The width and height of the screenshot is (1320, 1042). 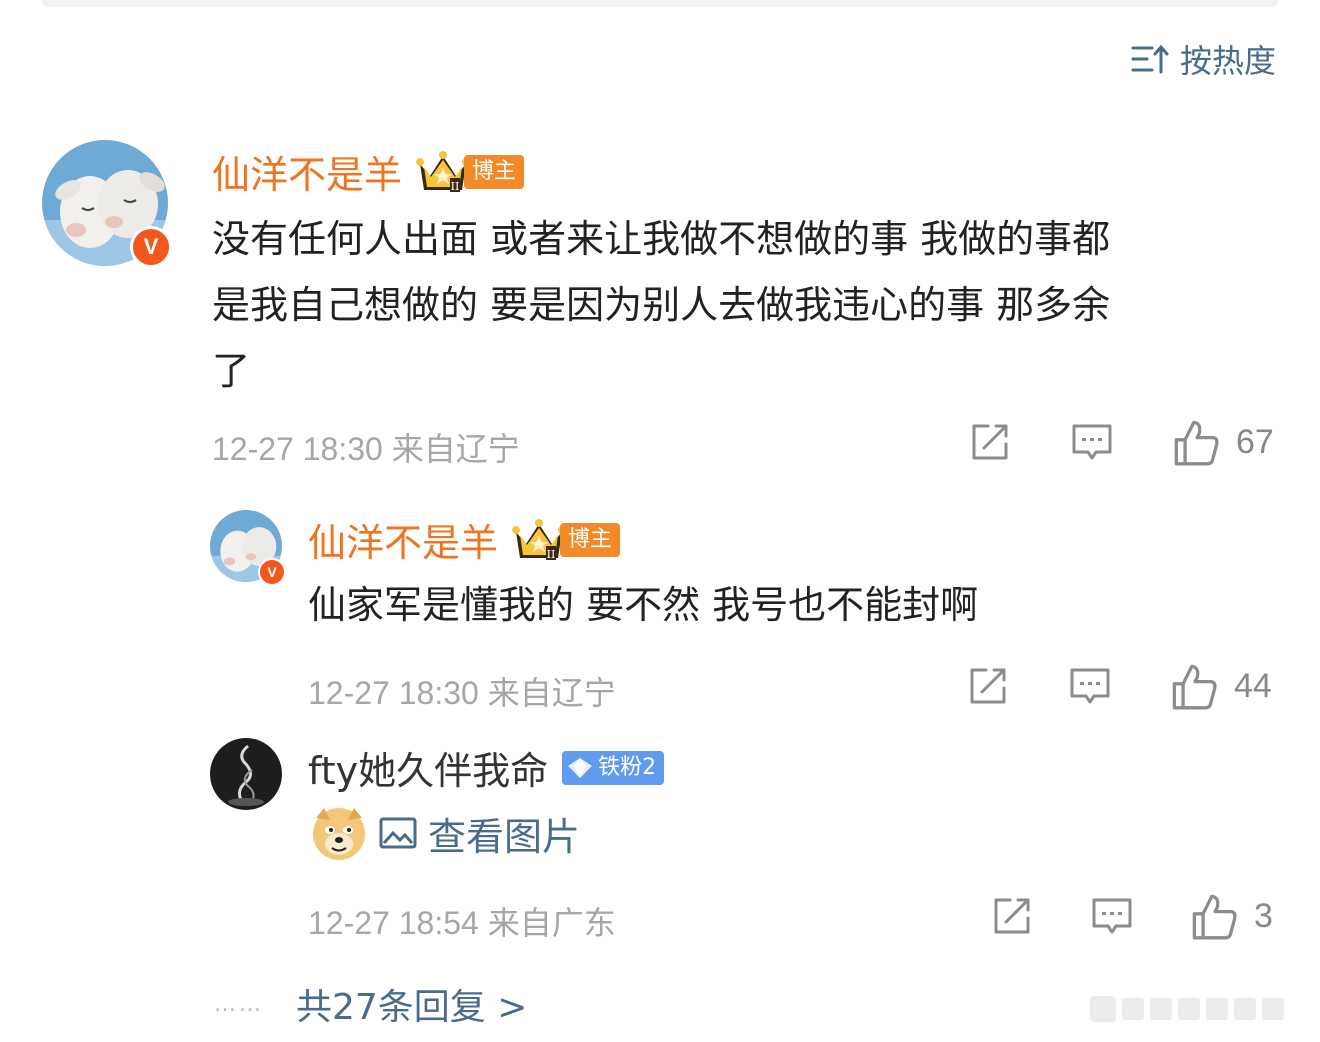 I want to click on username: fty她久伴我命, so click(x=428, y=767).